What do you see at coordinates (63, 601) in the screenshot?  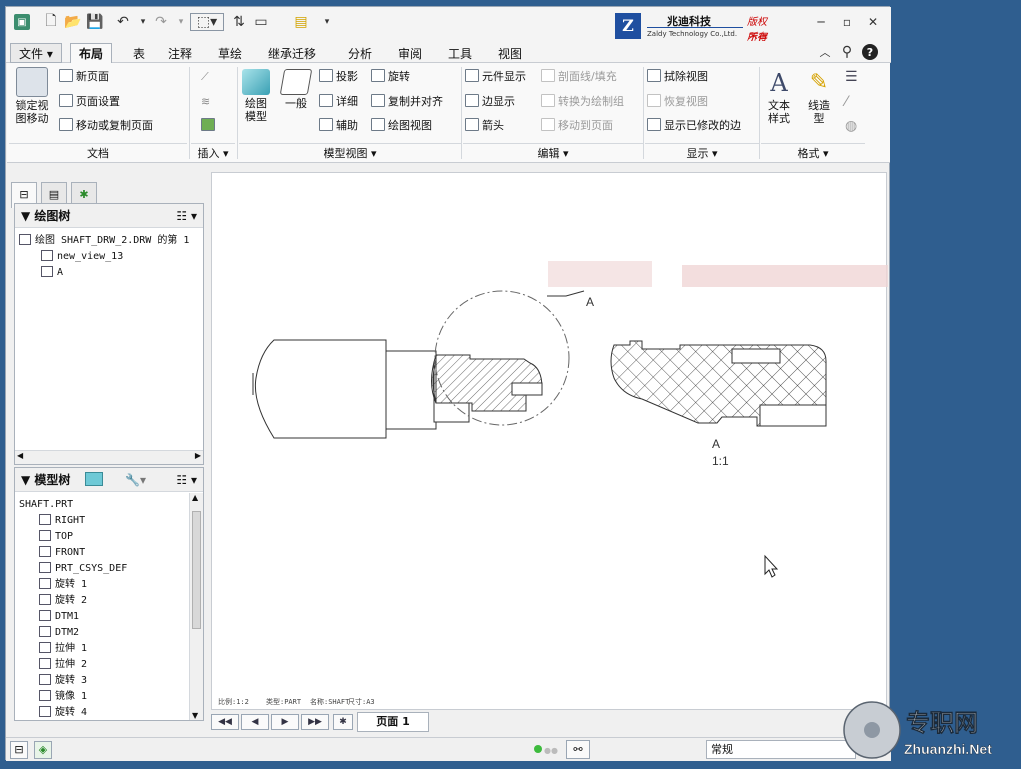 I see `tree-item-revolve-2: 旋转 2` at bounding box center [63, 601].